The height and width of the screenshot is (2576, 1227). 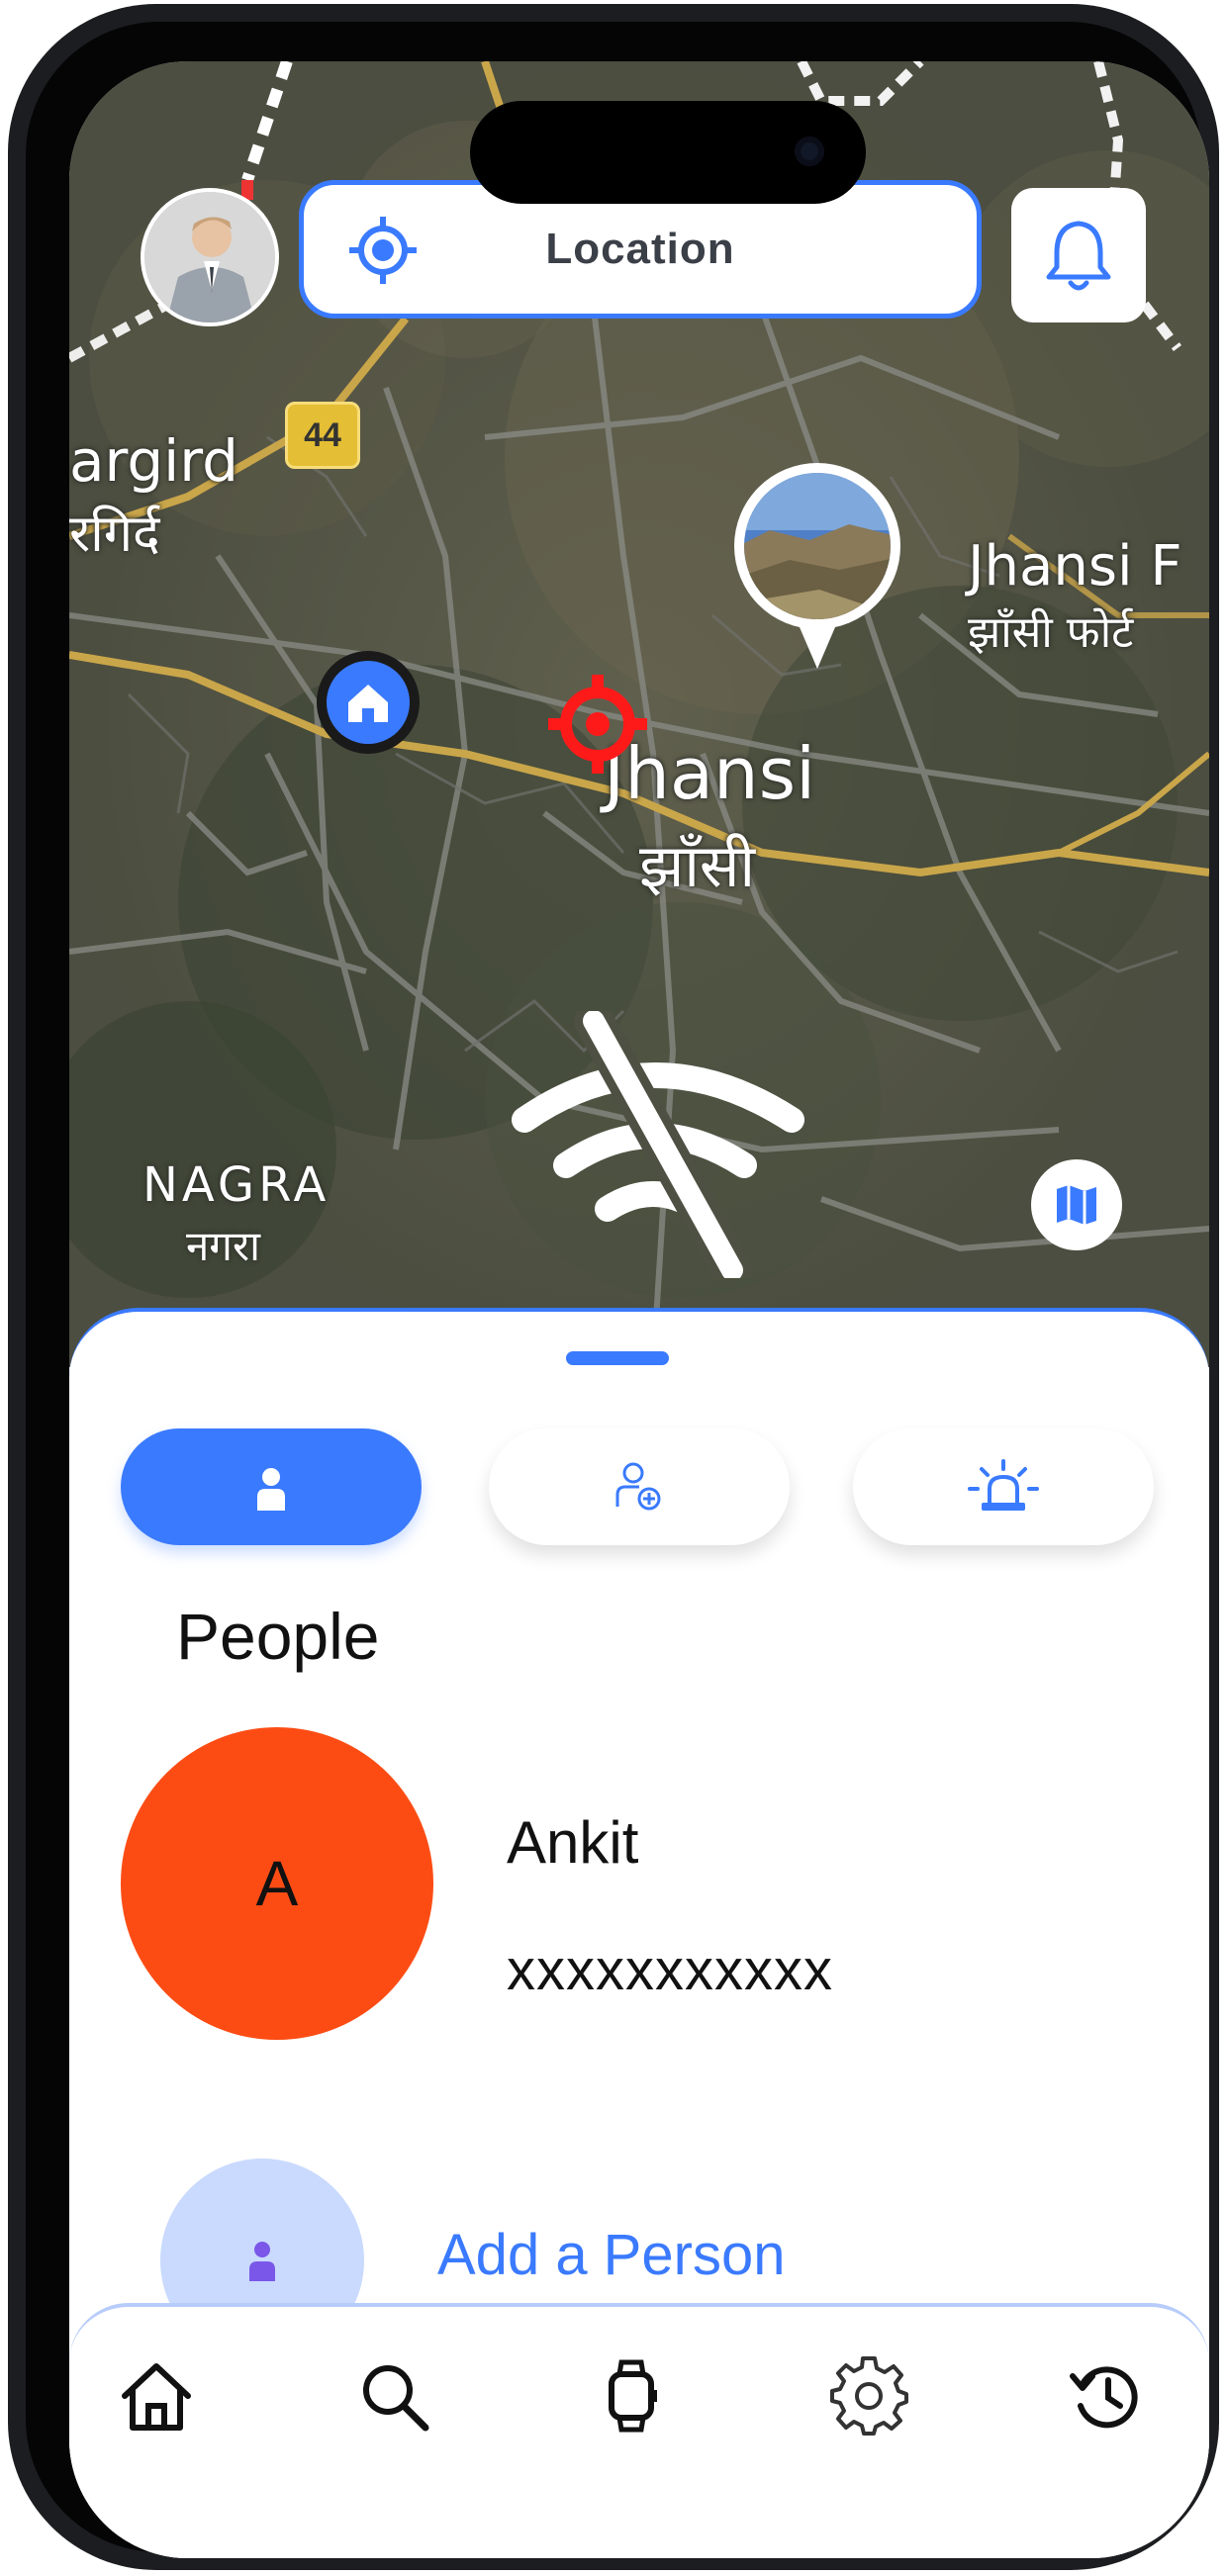 I want to click on home-marker-icon, so click(x=368, y=702).